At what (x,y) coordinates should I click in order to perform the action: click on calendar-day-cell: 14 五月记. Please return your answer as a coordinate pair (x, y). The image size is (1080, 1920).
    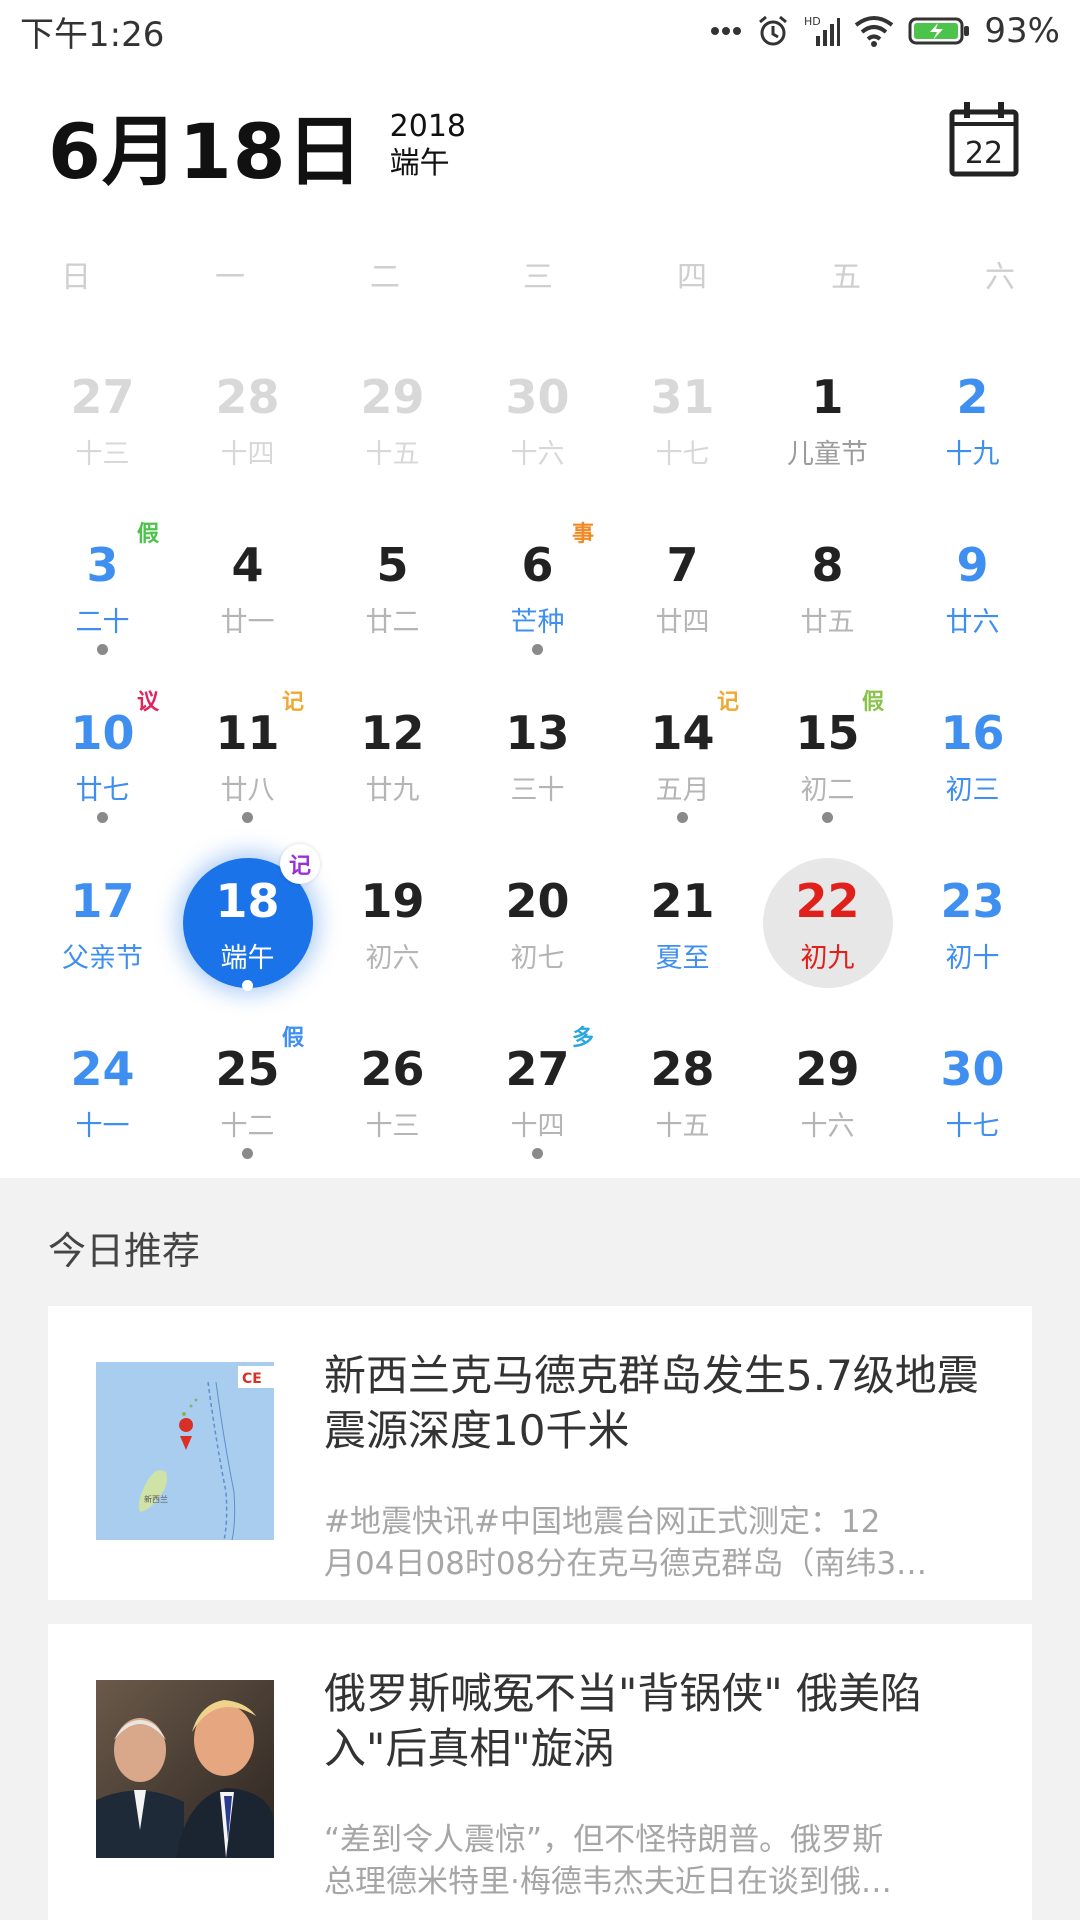
    Looking at the image, I should click on (682, 750).